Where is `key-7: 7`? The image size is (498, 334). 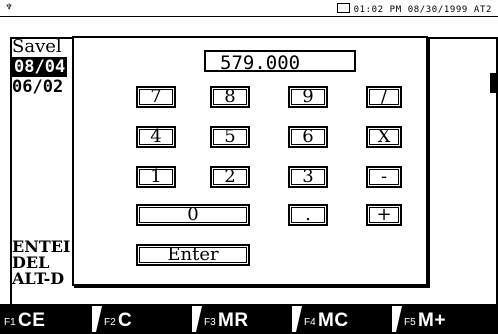
key-7: 7 is located at coordinates (156, 97).